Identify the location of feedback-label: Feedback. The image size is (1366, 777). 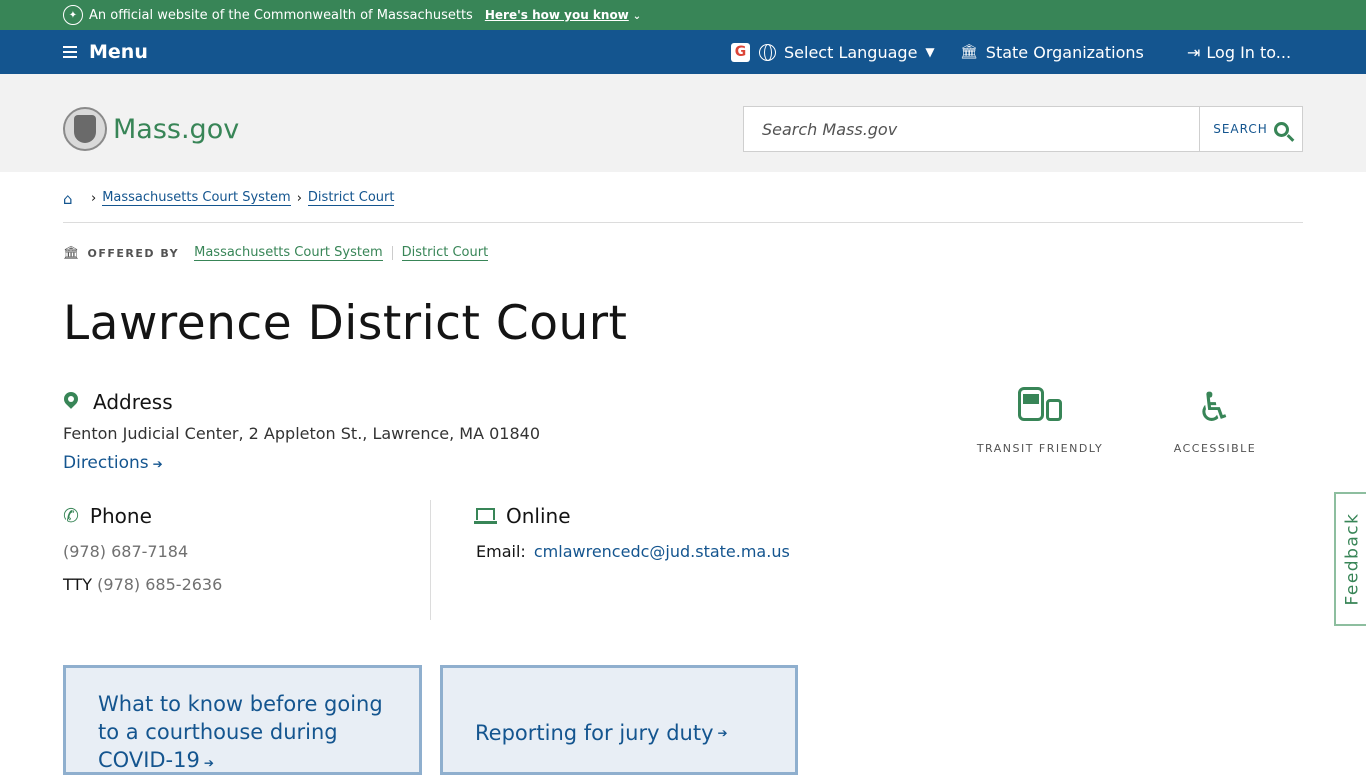
(1352, 559).